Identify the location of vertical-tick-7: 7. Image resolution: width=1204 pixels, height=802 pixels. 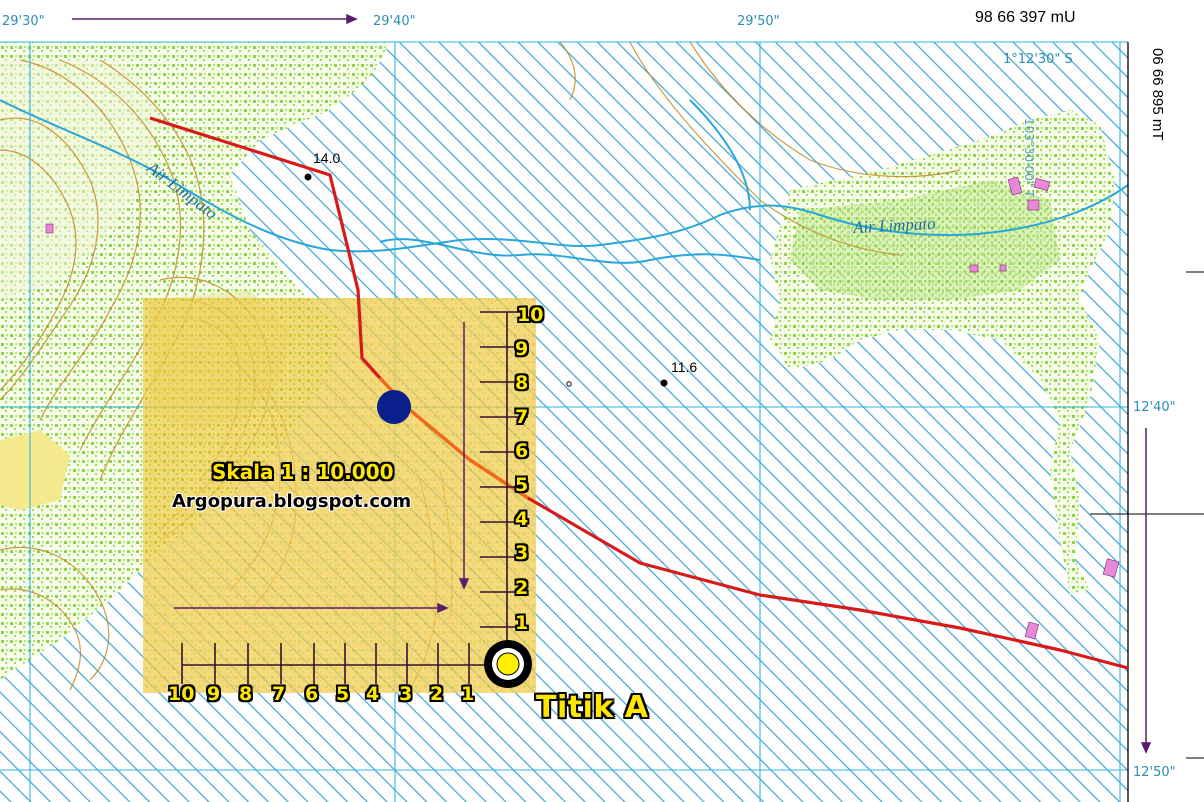
(522, 417).